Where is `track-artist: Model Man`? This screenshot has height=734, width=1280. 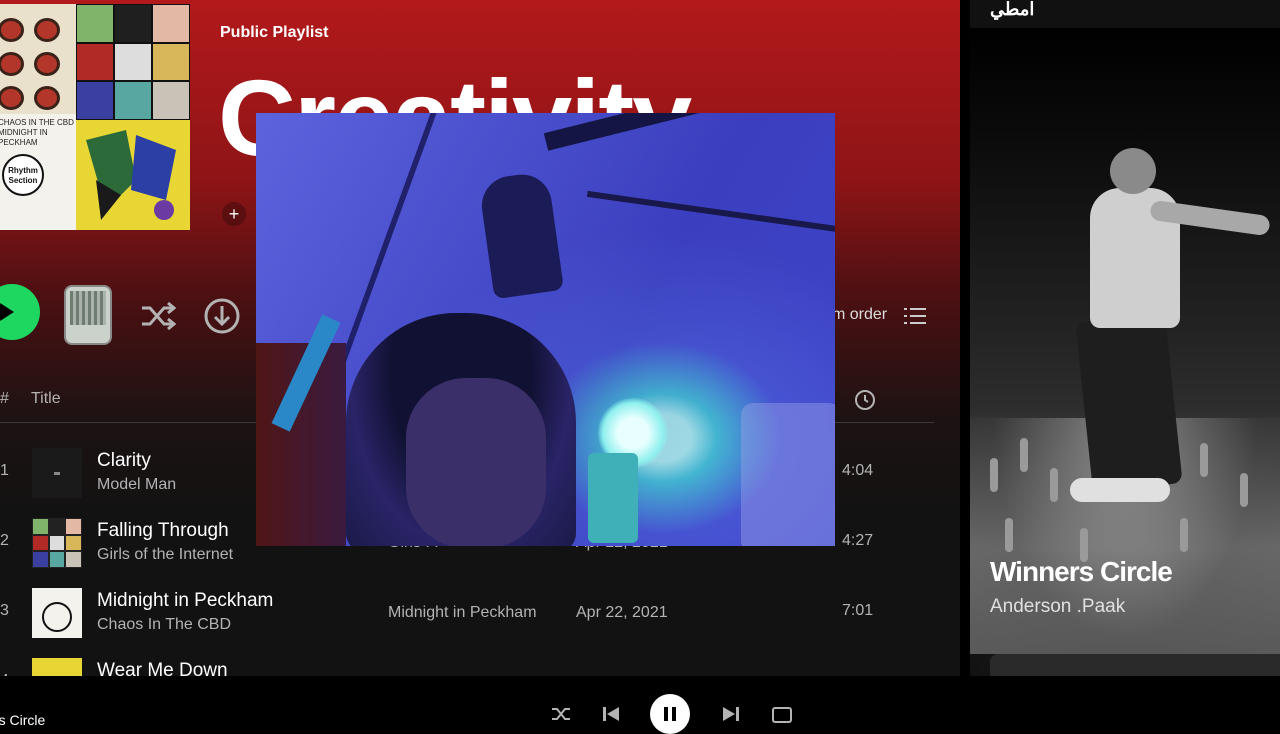 track-artist: Model Man is located at coordinates (136, 485).